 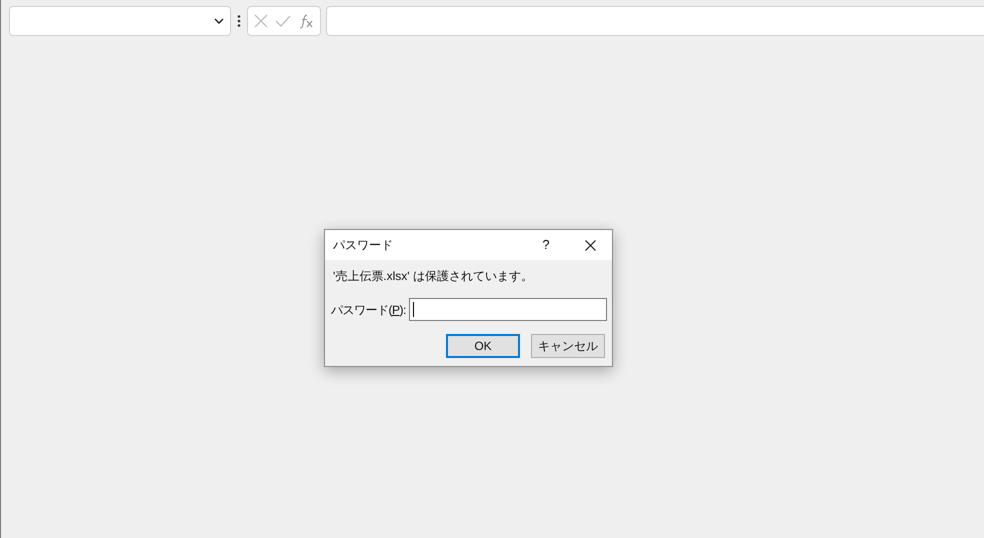 I want to click on function-icon, so click(x=306, y=21).